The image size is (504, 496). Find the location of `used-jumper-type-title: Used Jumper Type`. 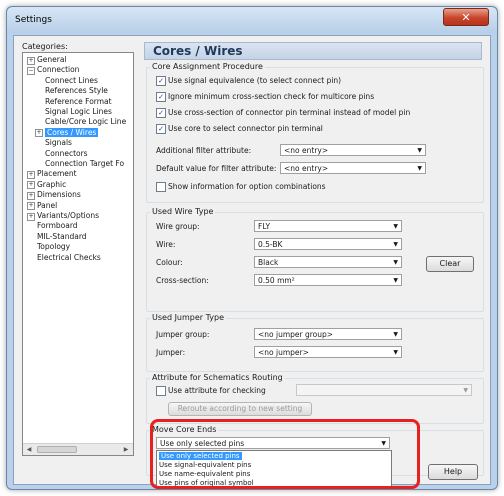

used-jumper-type-title: Used Jumper Type is located at coordinates (188, 317).